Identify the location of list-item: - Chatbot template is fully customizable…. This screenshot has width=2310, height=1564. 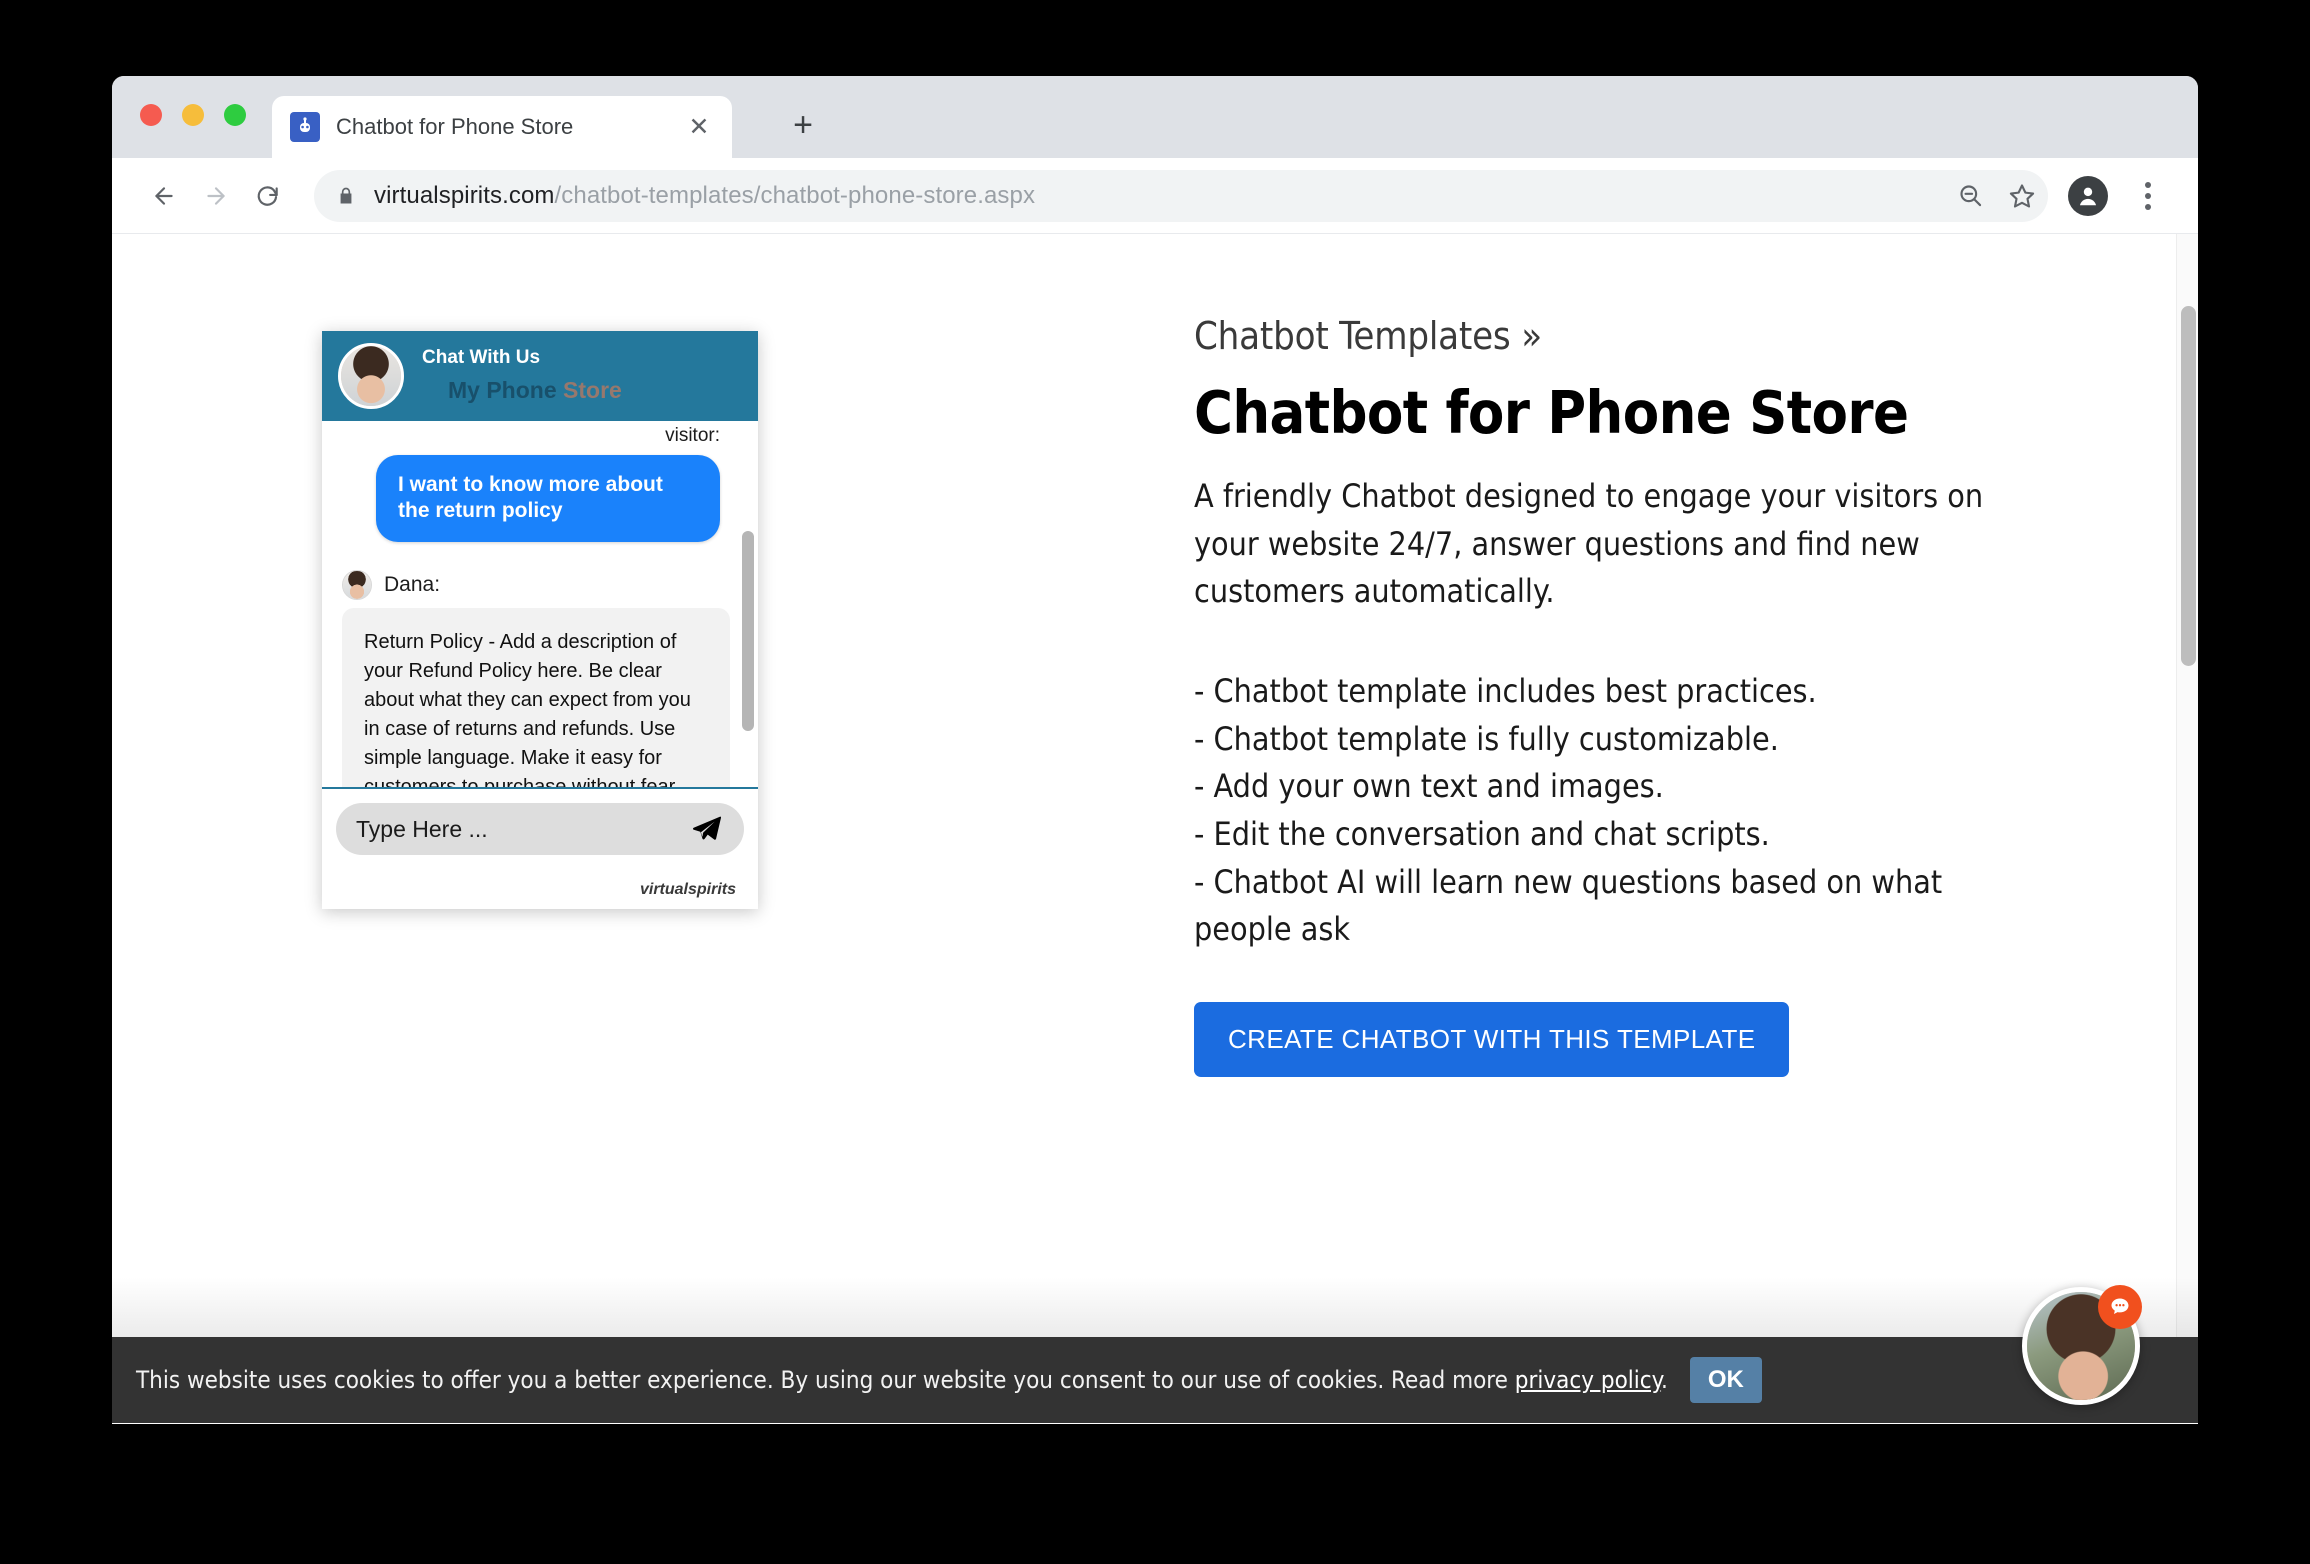
(1486, 738).